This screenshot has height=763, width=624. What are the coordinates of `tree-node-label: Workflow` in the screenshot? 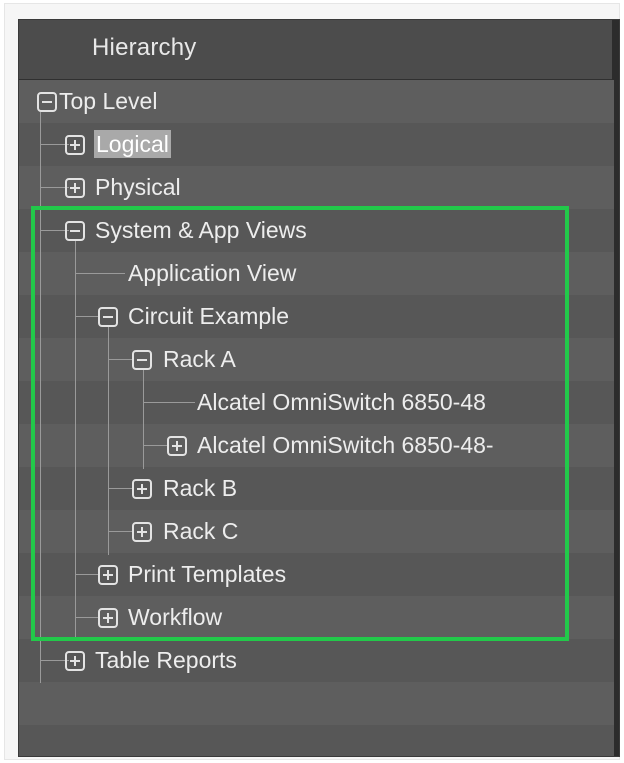 It's located at (175, 617).